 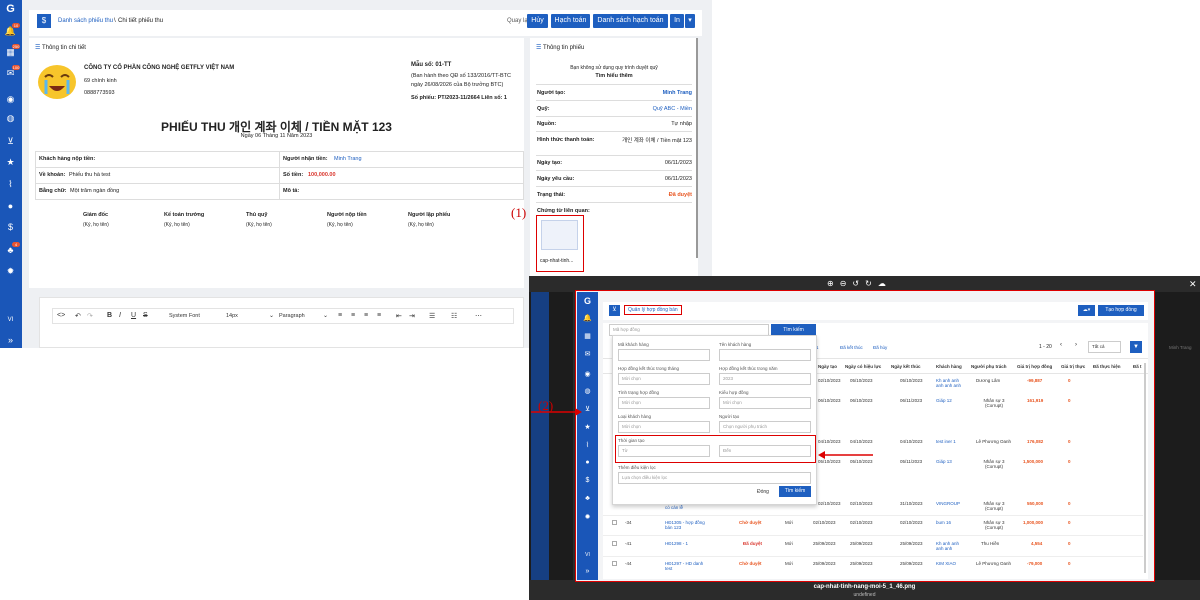 I want to click on print-button: In, so click(x=677, y=21).